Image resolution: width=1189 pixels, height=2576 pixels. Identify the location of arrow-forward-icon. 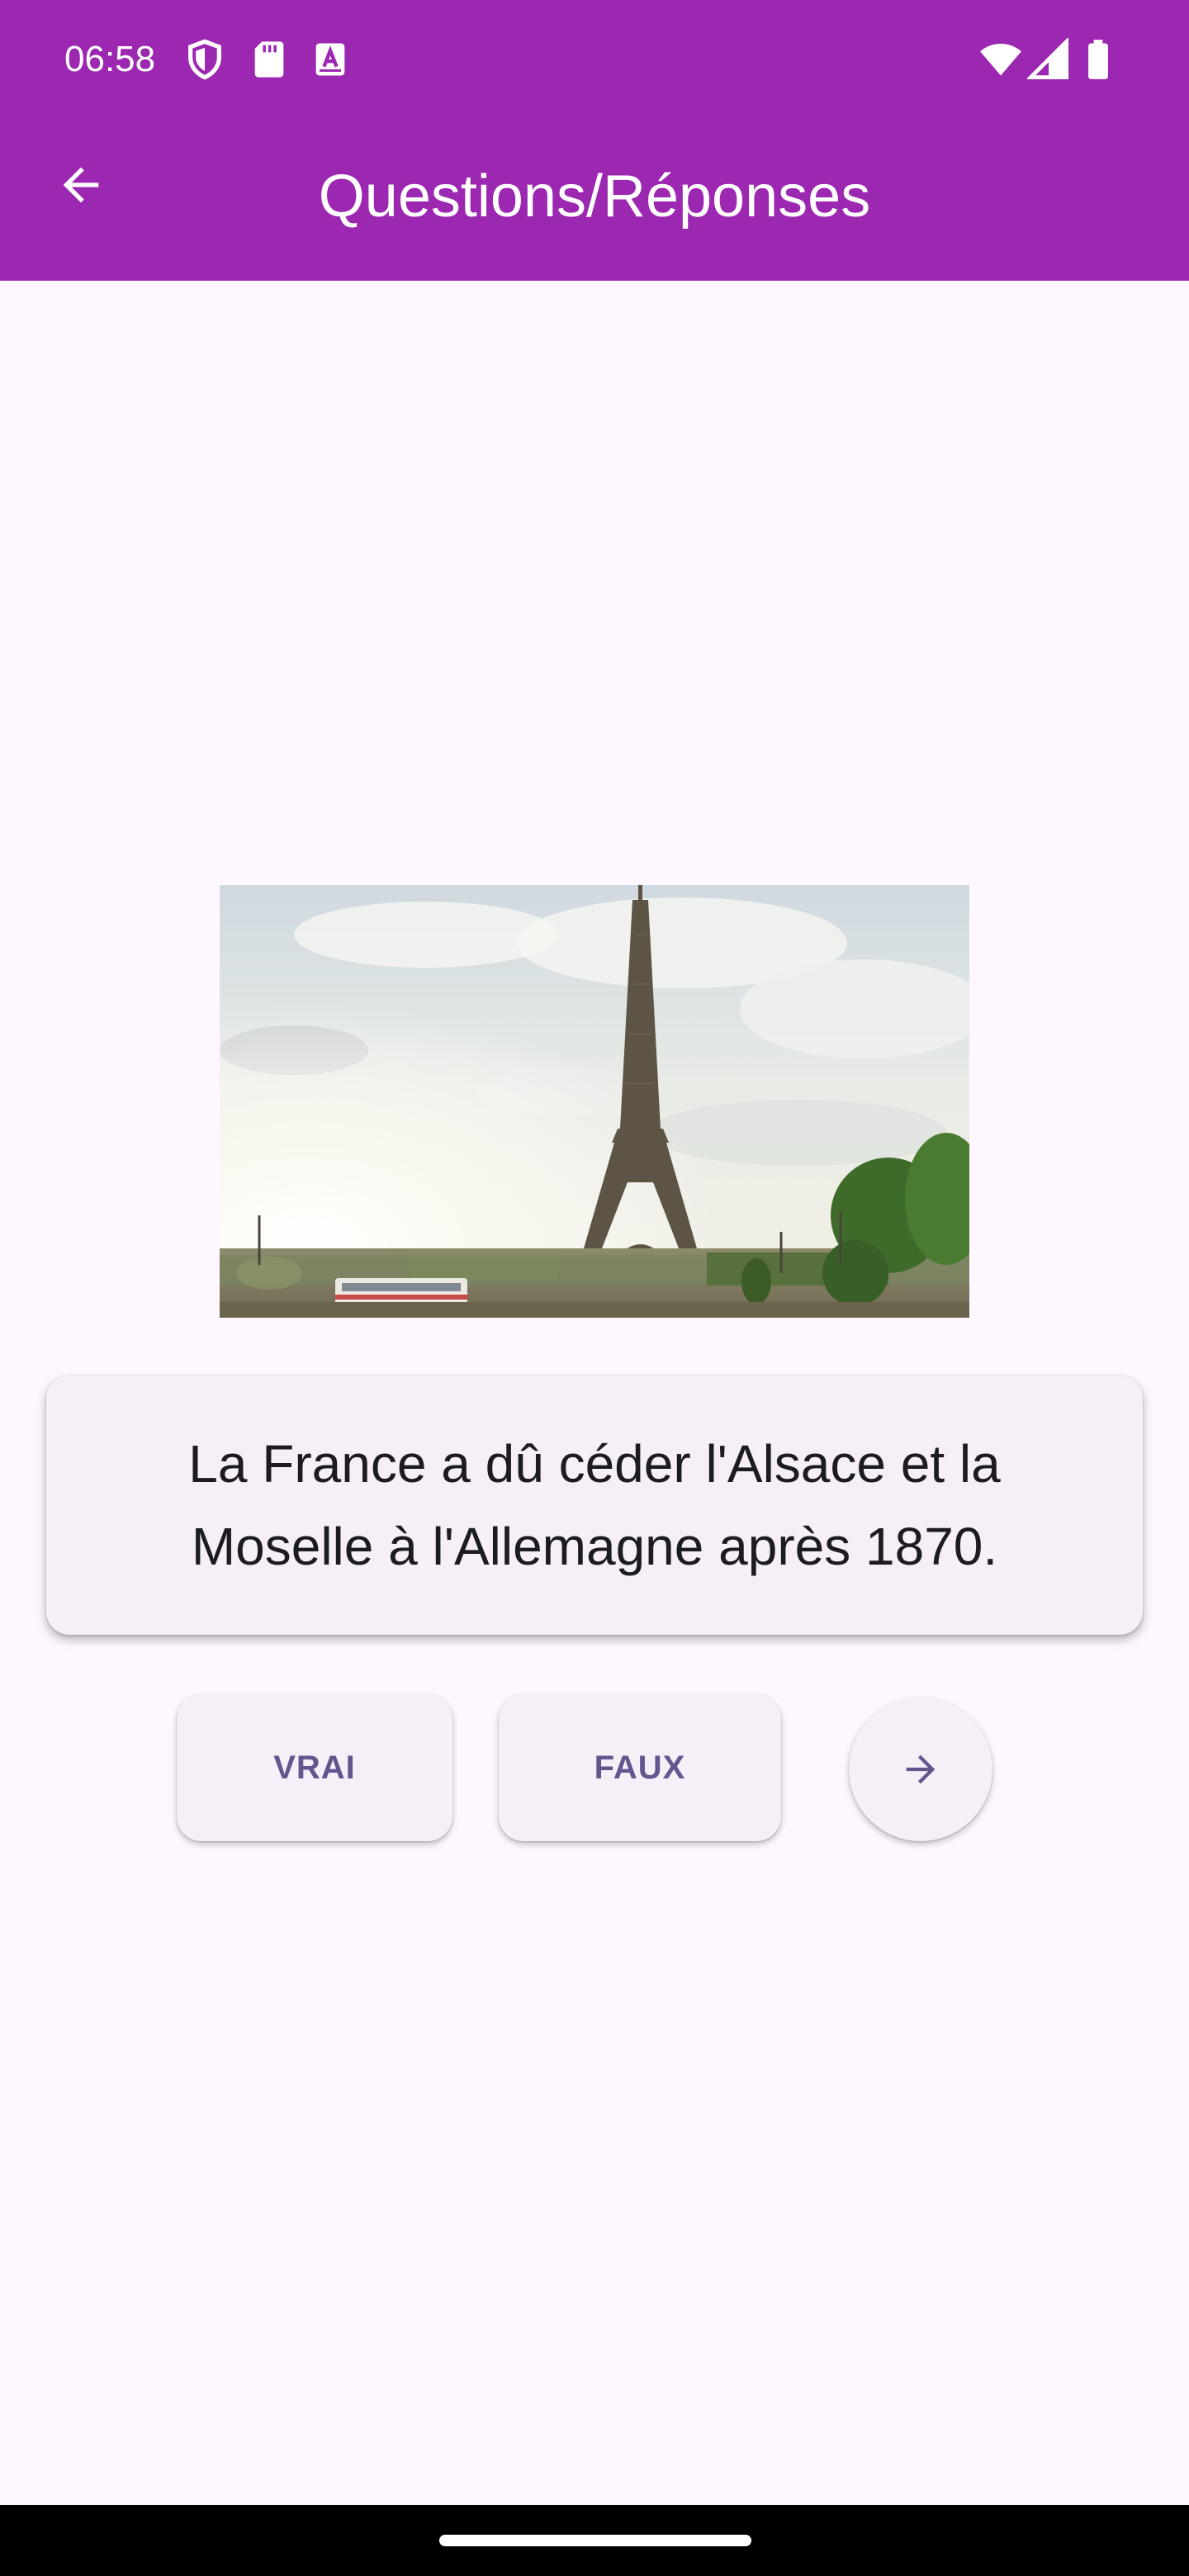
(921, 1769).